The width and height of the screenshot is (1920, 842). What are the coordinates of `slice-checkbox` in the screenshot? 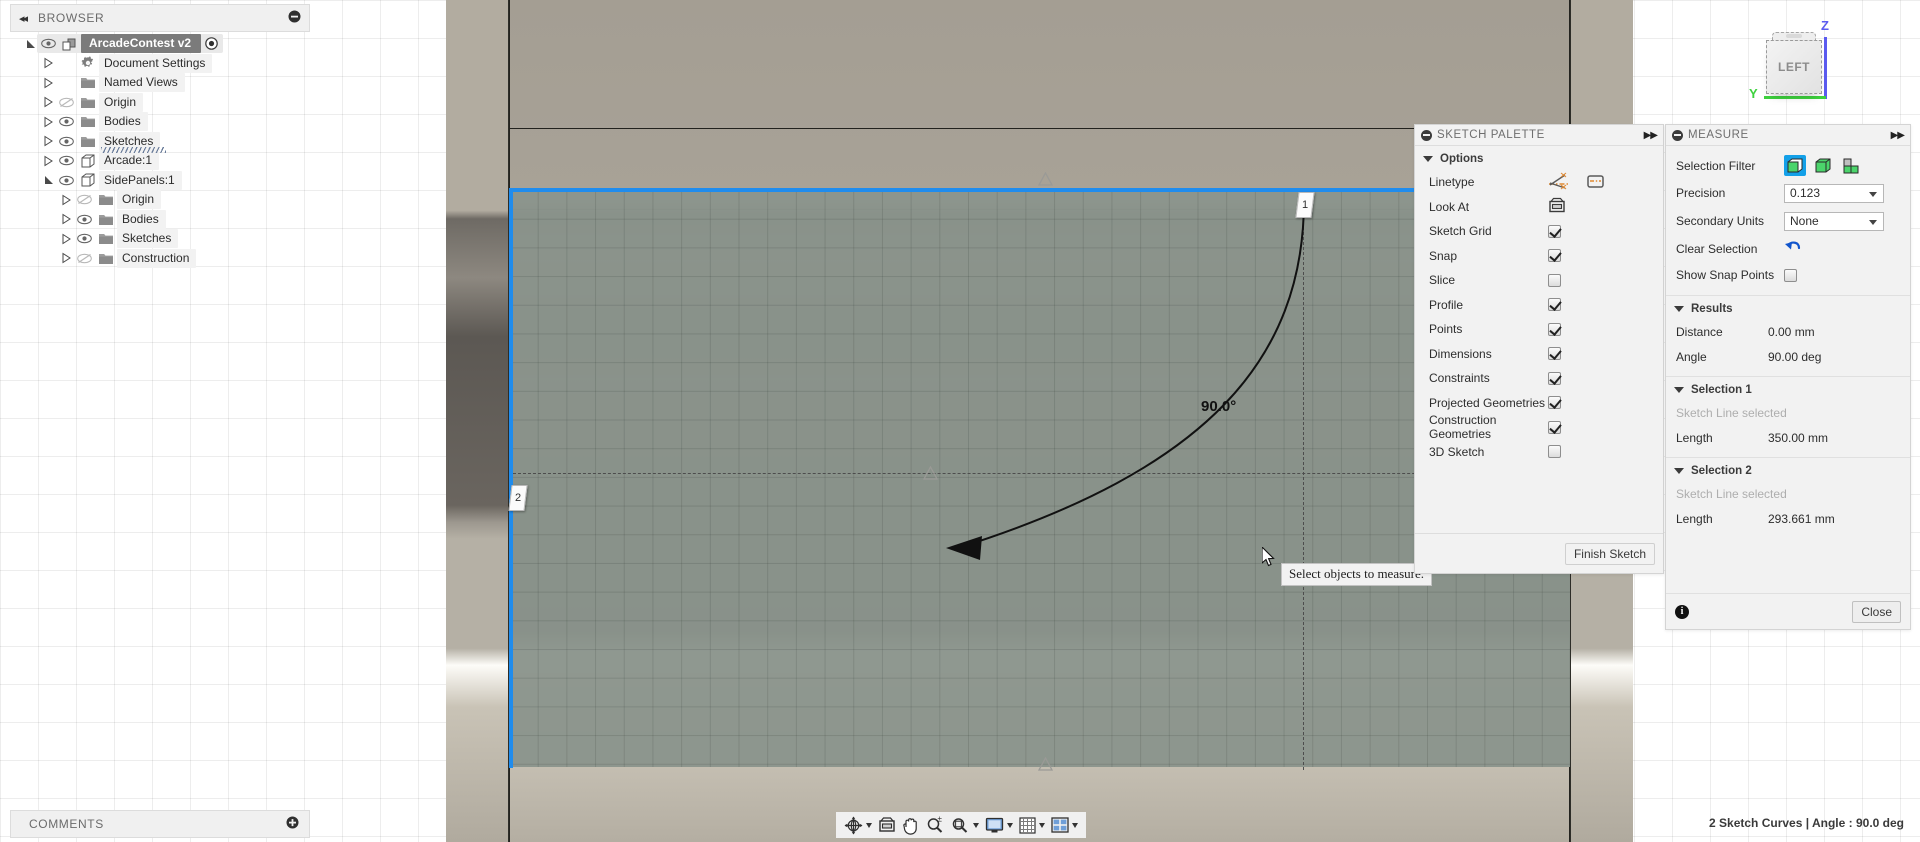 It's located at (1554, 280).